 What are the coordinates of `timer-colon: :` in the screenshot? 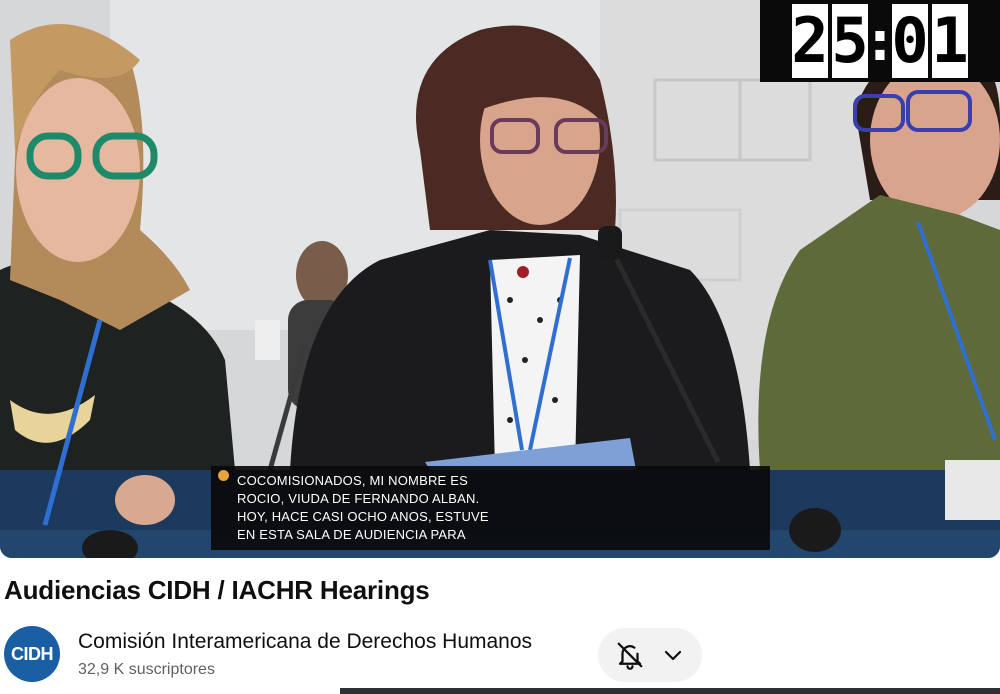 It's located at (880, 41).